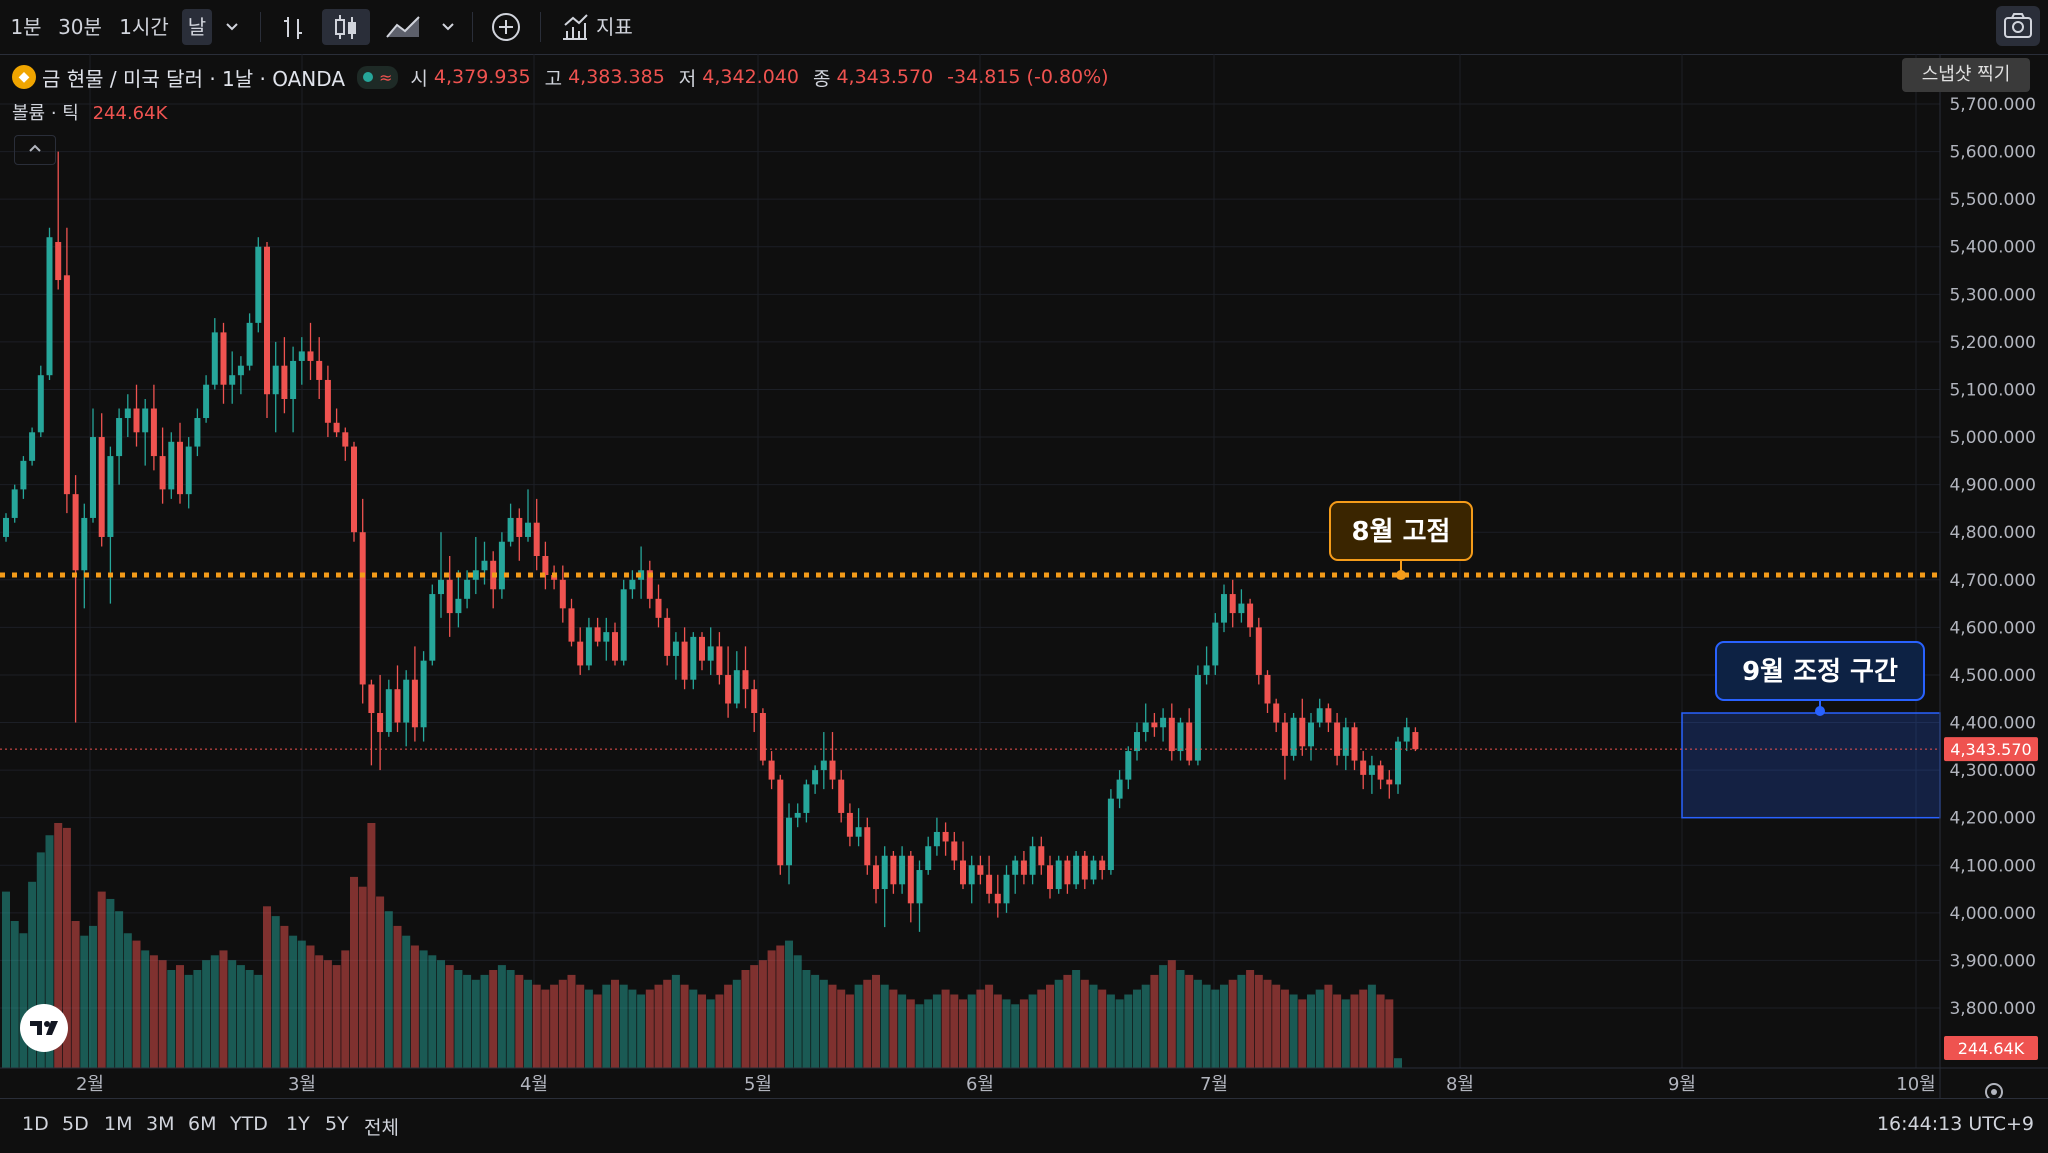 This screenshot has height=1153, width=2048. What do you see at coordinates (160, 1124) in the screenshot?
I see `range-3m: 3M` at bounding box center [160, 1124].